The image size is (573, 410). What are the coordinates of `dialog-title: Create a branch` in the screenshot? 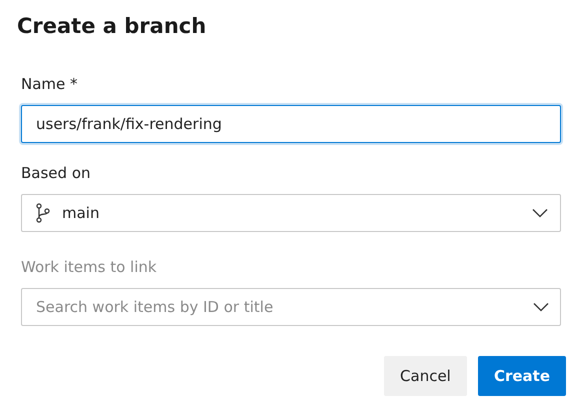 It's located at (112, 27).